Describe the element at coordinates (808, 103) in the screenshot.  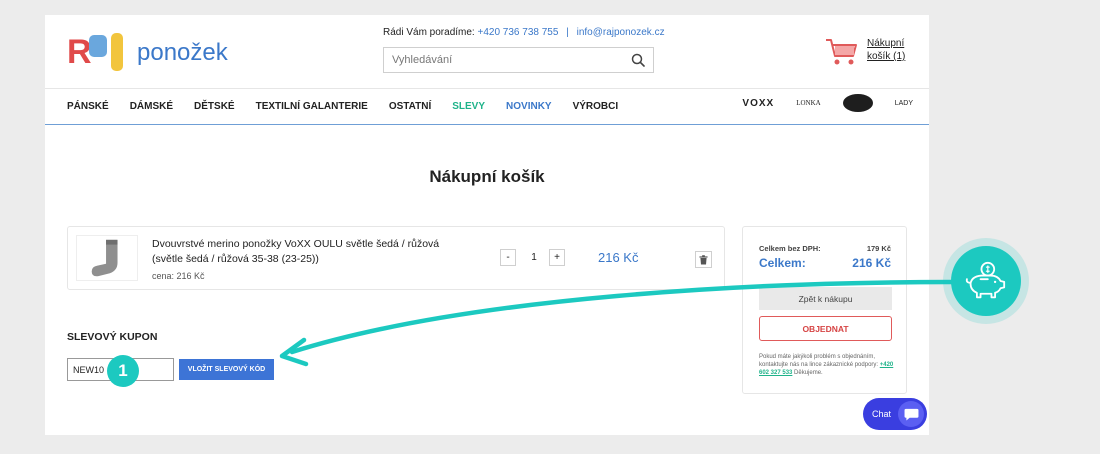
I see `brand-logo-lonka: LONKA` at that location.